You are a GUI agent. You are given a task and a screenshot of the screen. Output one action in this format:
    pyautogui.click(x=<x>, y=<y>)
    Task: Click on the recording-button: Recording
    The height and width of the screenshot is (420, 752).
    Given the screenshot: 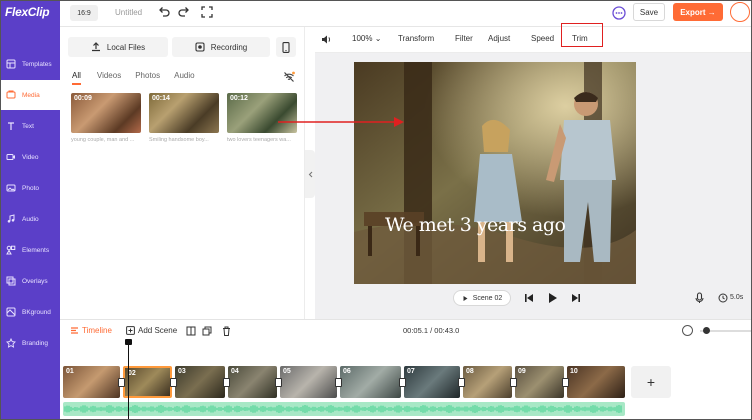 What is the action you would take?
    pyautogui.click(x=221, y=47)
    